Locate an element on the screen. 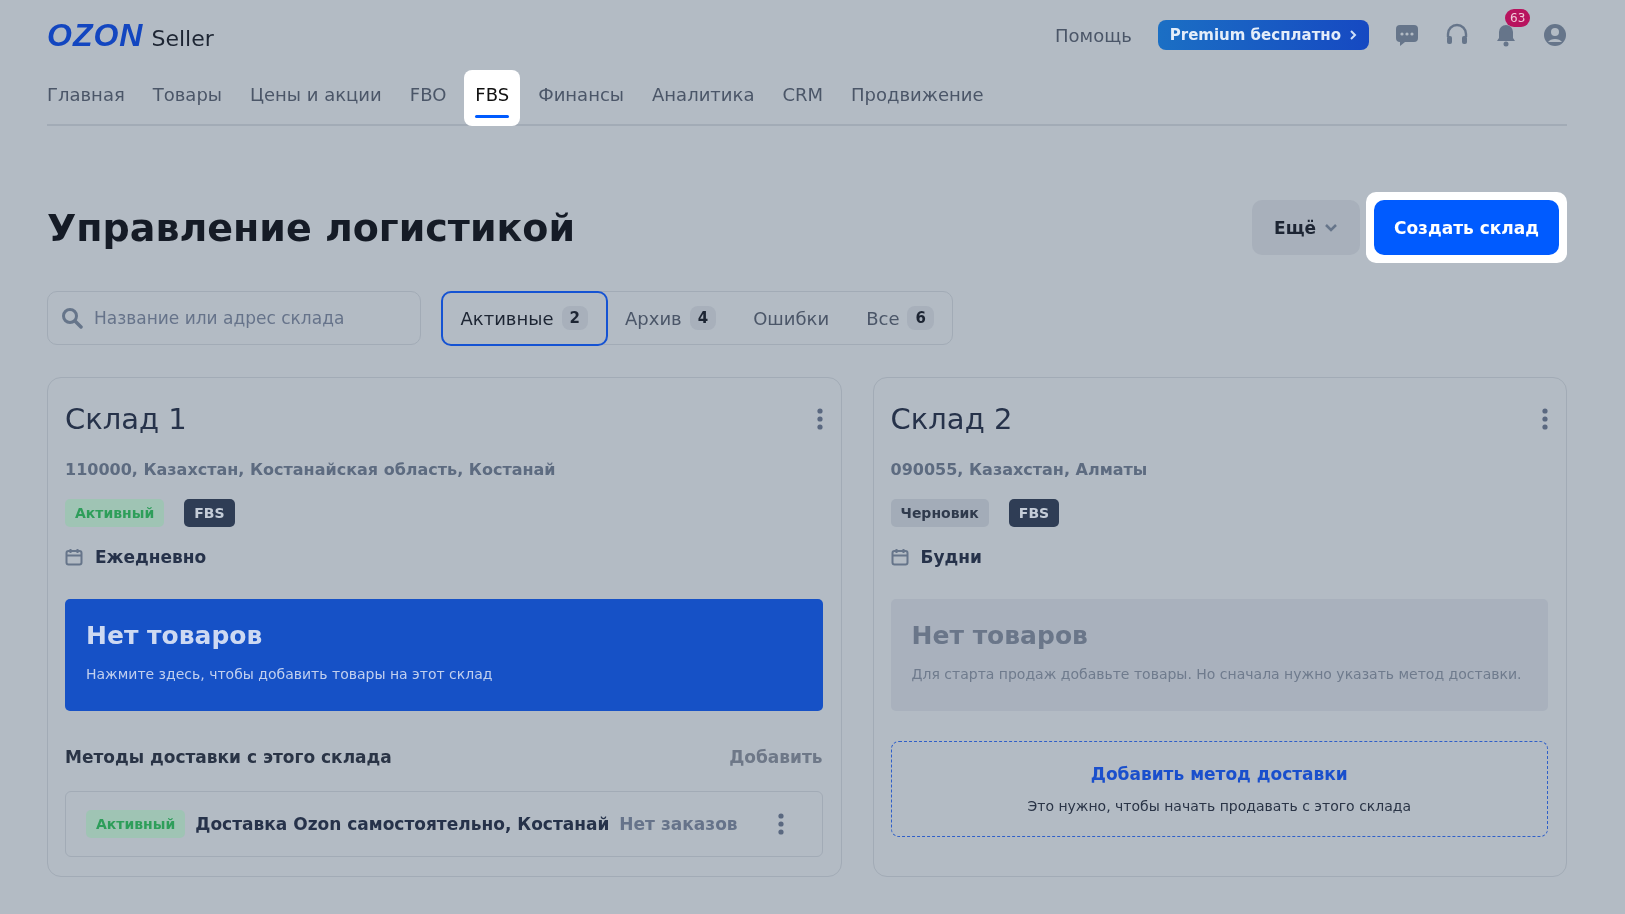  nav-tab: Продвижение is located at coordinates (917, 97).